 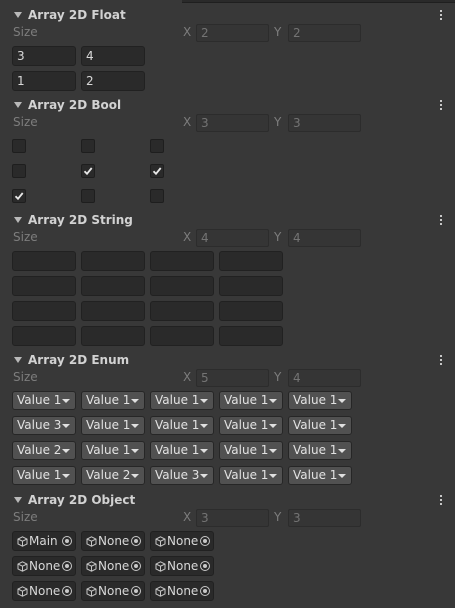 I want to click on size-x-field: 2, so click(x=232, y=33).